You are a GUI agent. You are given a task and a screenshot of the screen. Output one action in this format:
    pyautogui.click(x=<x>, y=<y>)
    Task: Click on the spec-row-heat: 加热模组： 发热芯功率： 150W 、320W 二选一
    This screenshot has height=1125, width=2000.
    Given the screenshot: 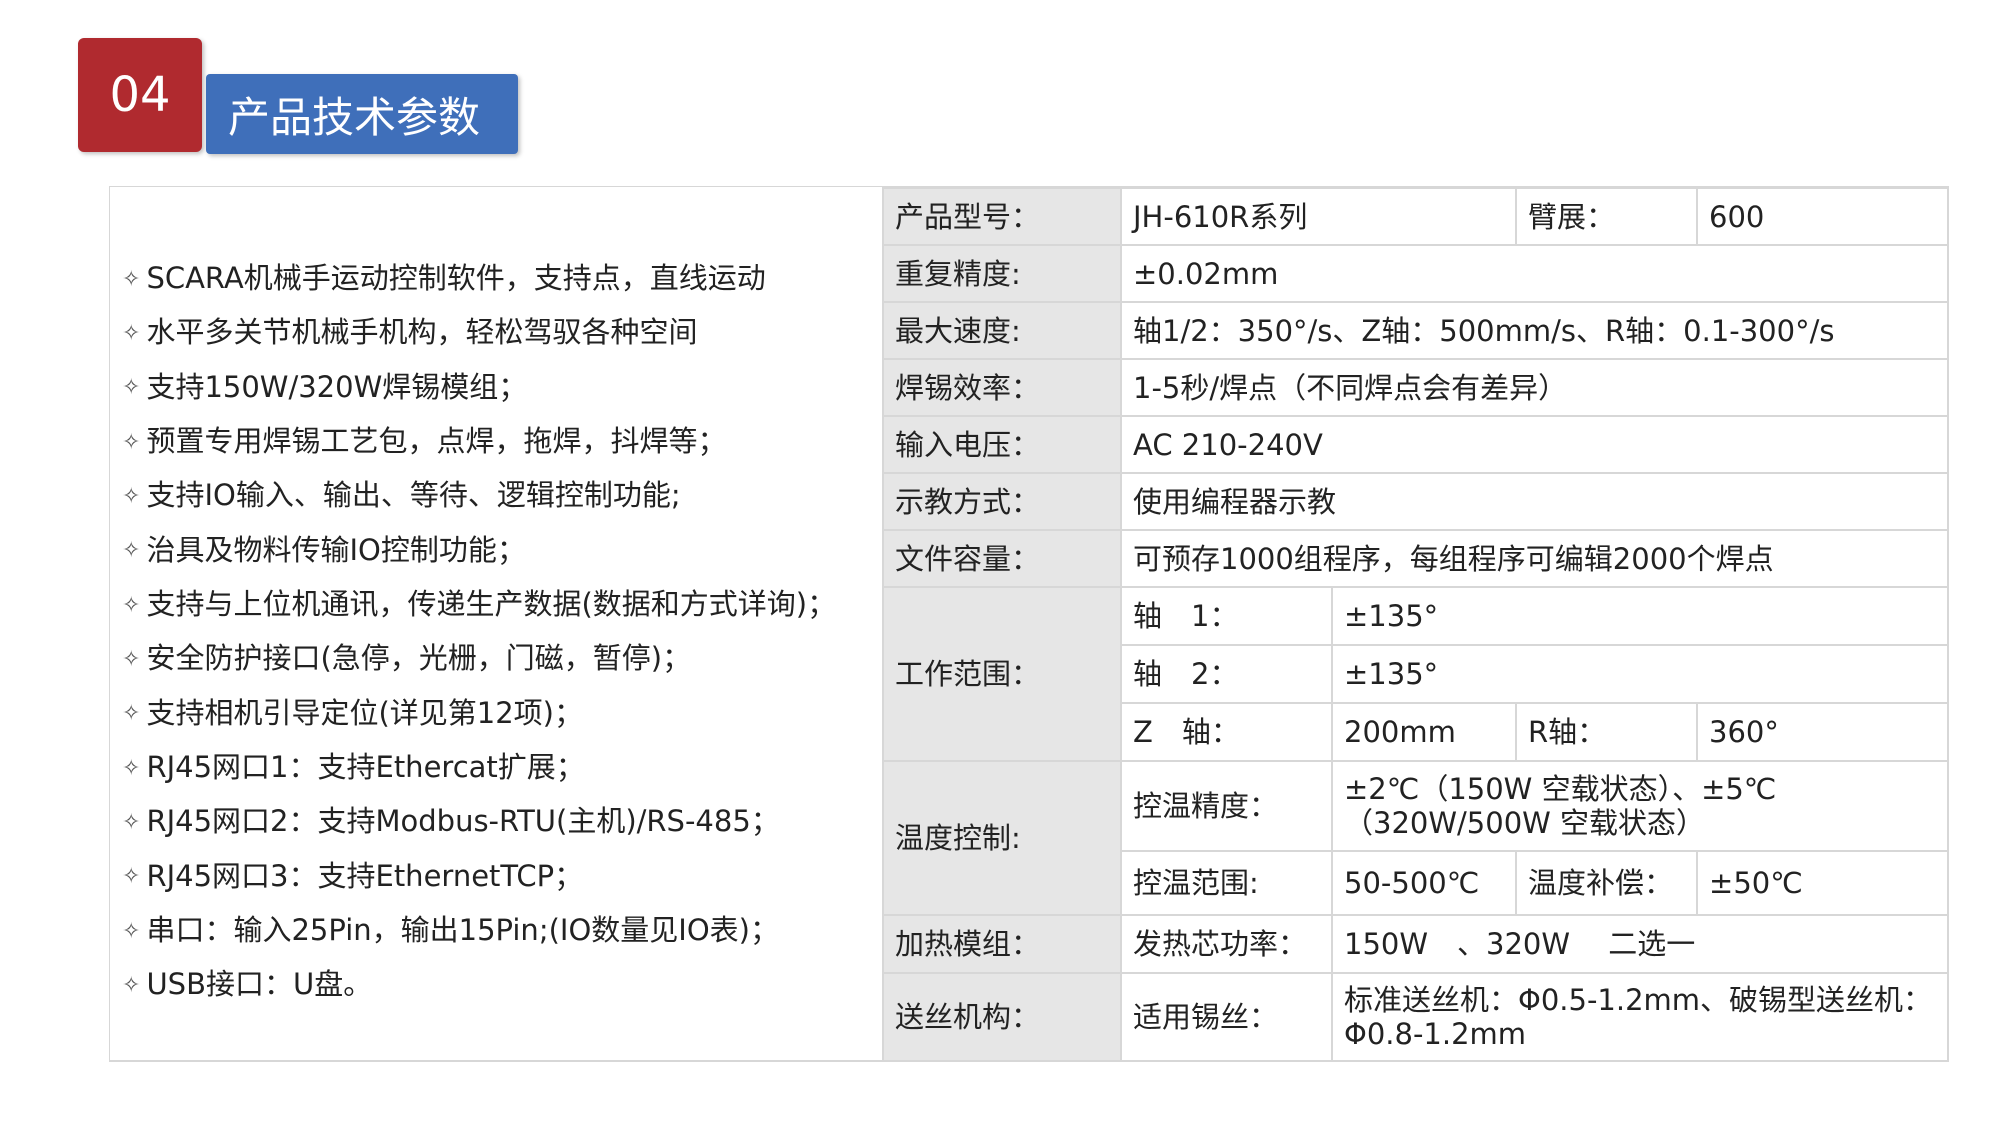 What is the action you would take?
    pyautogui.click(x=1416, y=944)
    